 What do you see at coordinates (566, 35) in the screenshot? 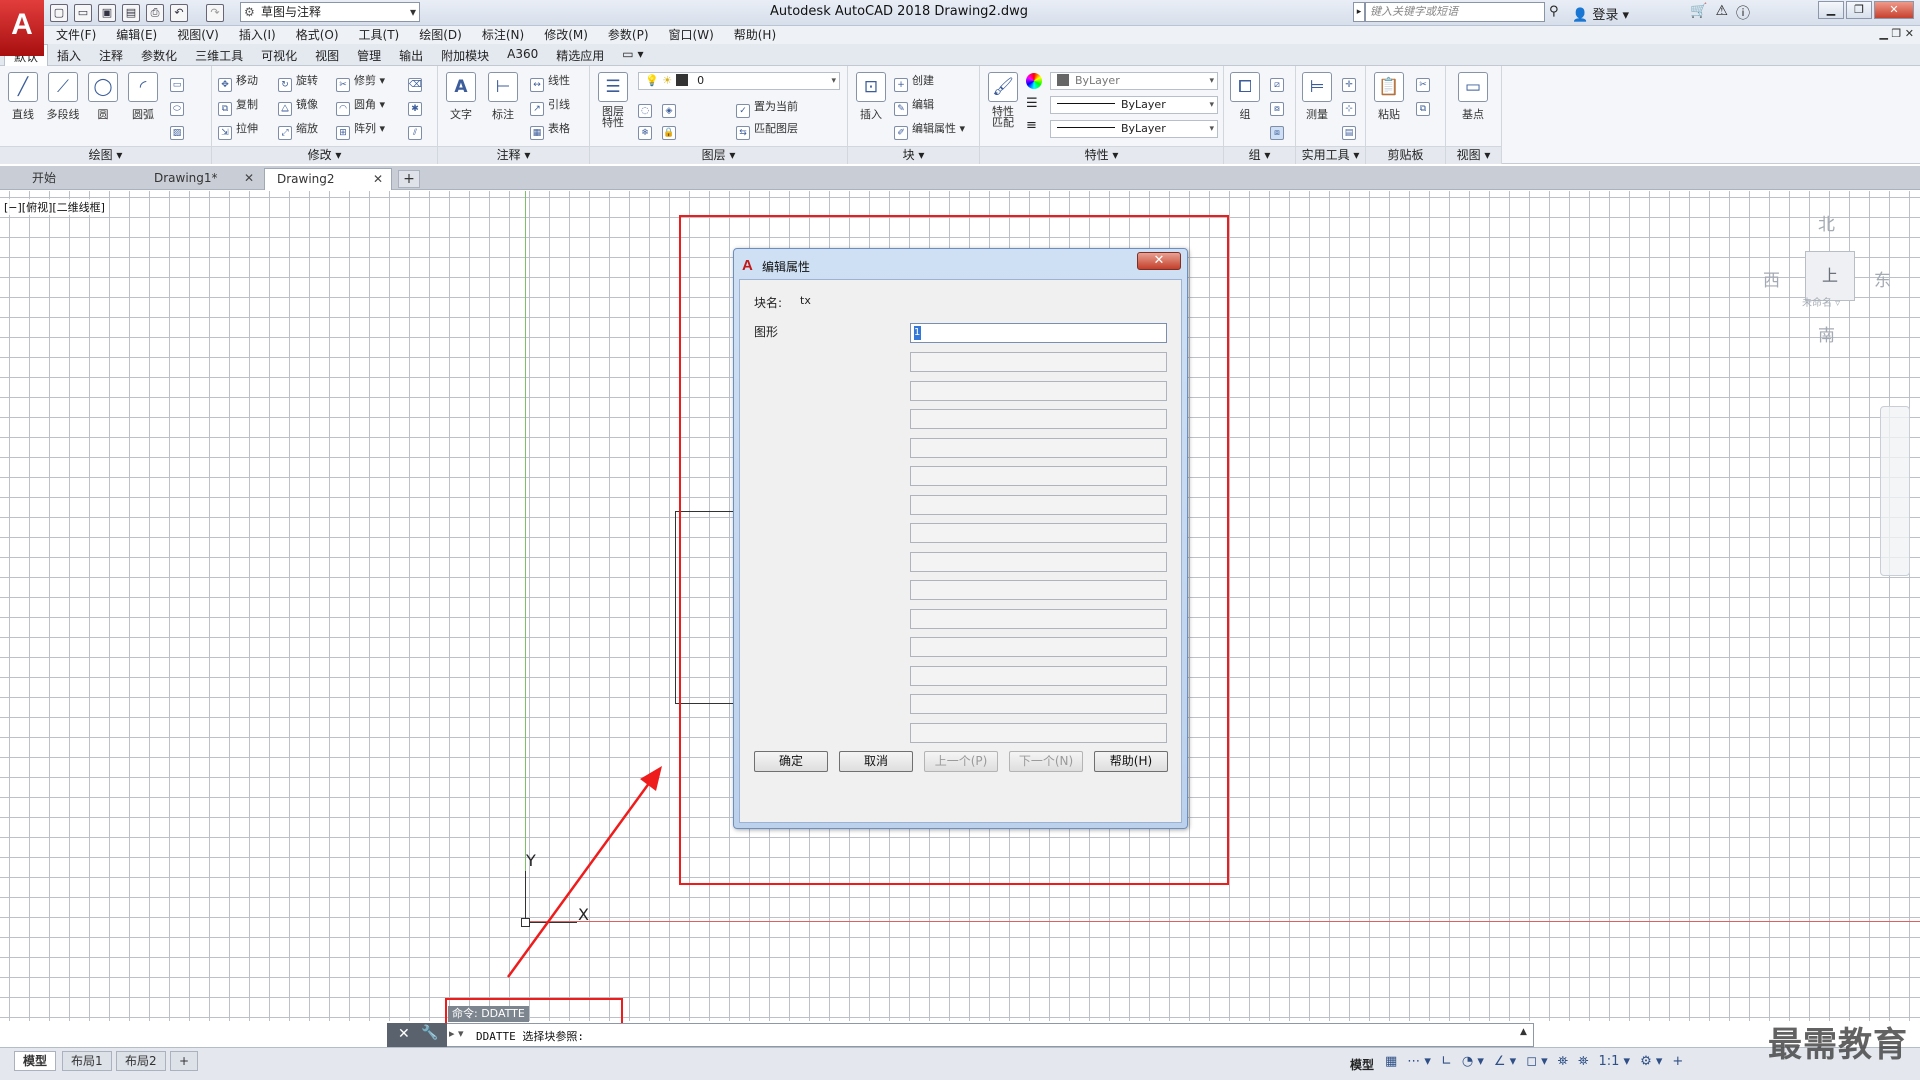
I see `menu-modify: 修改(M)` at bounding box center [566, 35].